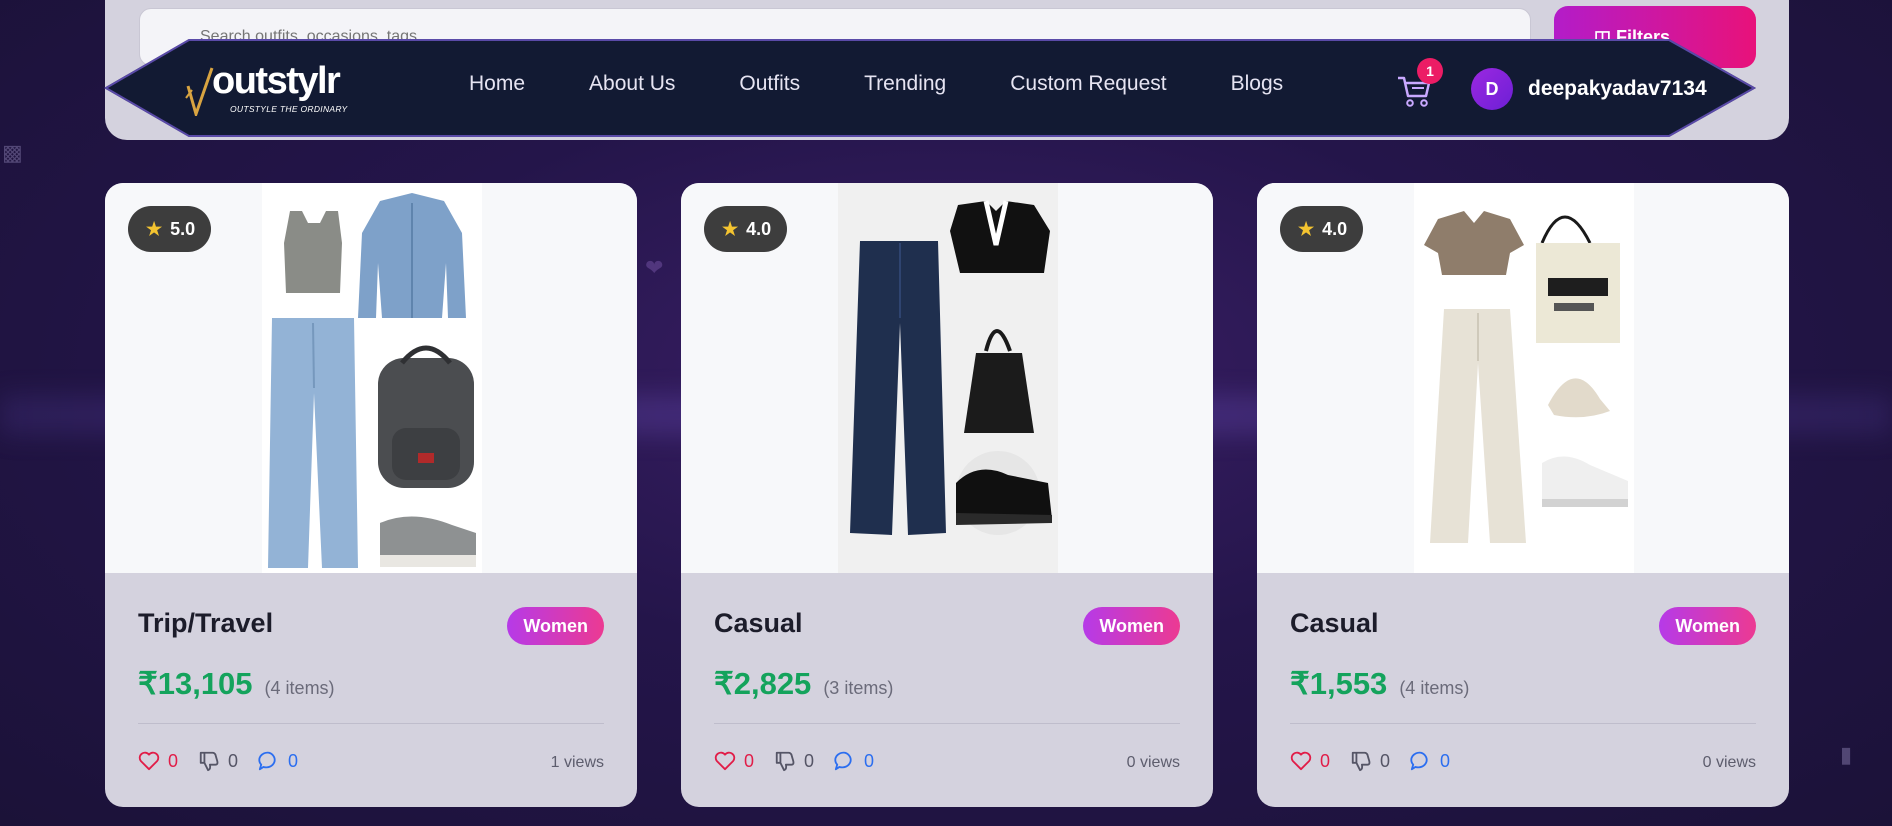  I want to click on background-pants-icon: ▮, so click(1846, 754).